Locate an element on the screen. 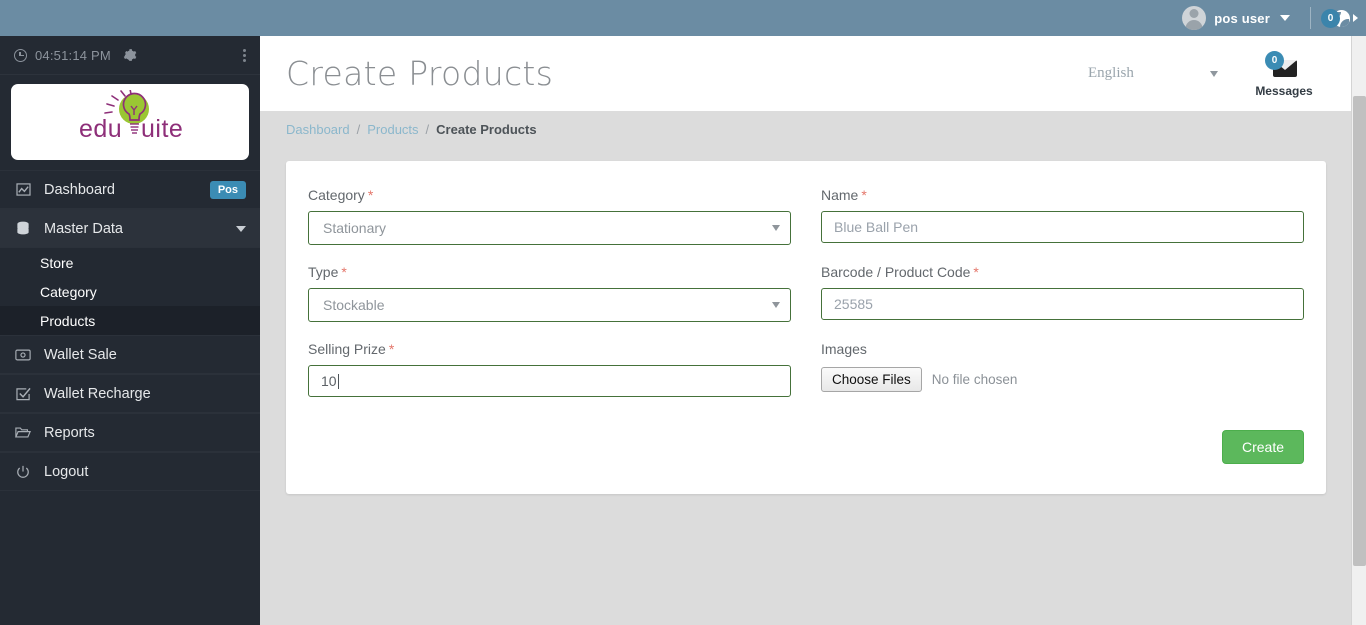 Image resolution: width=1366 pixels, height=625 pixels. sidebar-item-dashboard: Dashboard Pos is located at coordinates (130, 189).